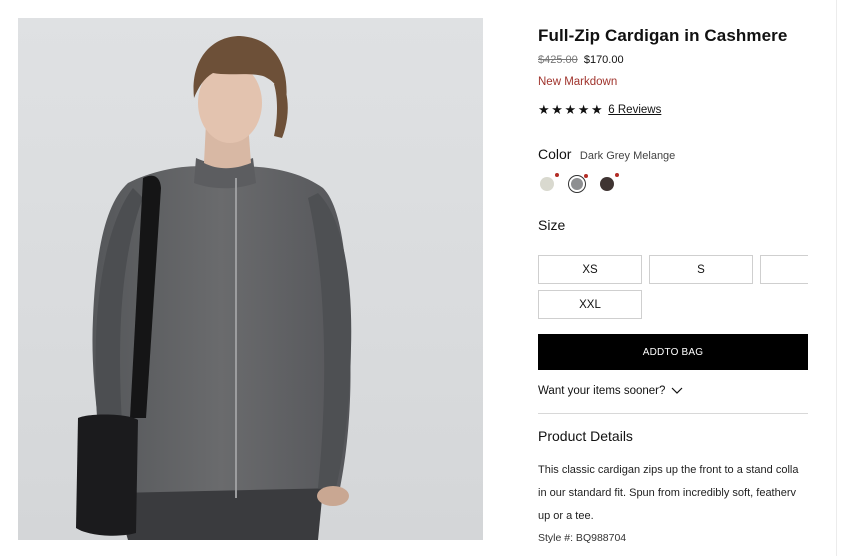  I want to click on color-label: Color, so click(555, 154).